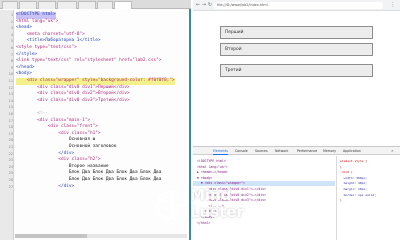 This screenshot has height=240, width=400. I want to click on code-line: <div class="div0 div2">Второй</div>, so click(73, 94).